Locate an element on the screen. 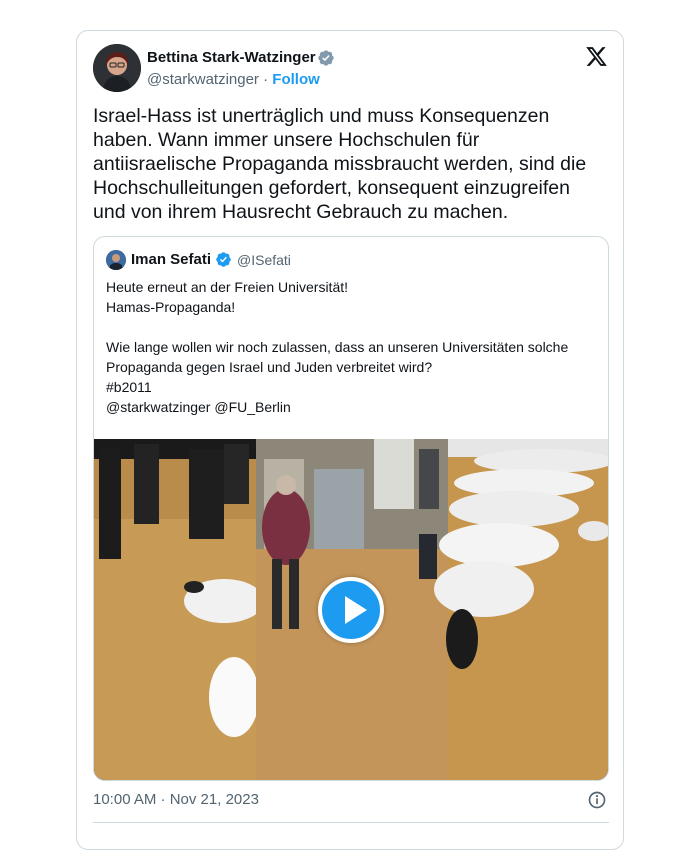  x-logo-icon is located at coordinates (596, 56).